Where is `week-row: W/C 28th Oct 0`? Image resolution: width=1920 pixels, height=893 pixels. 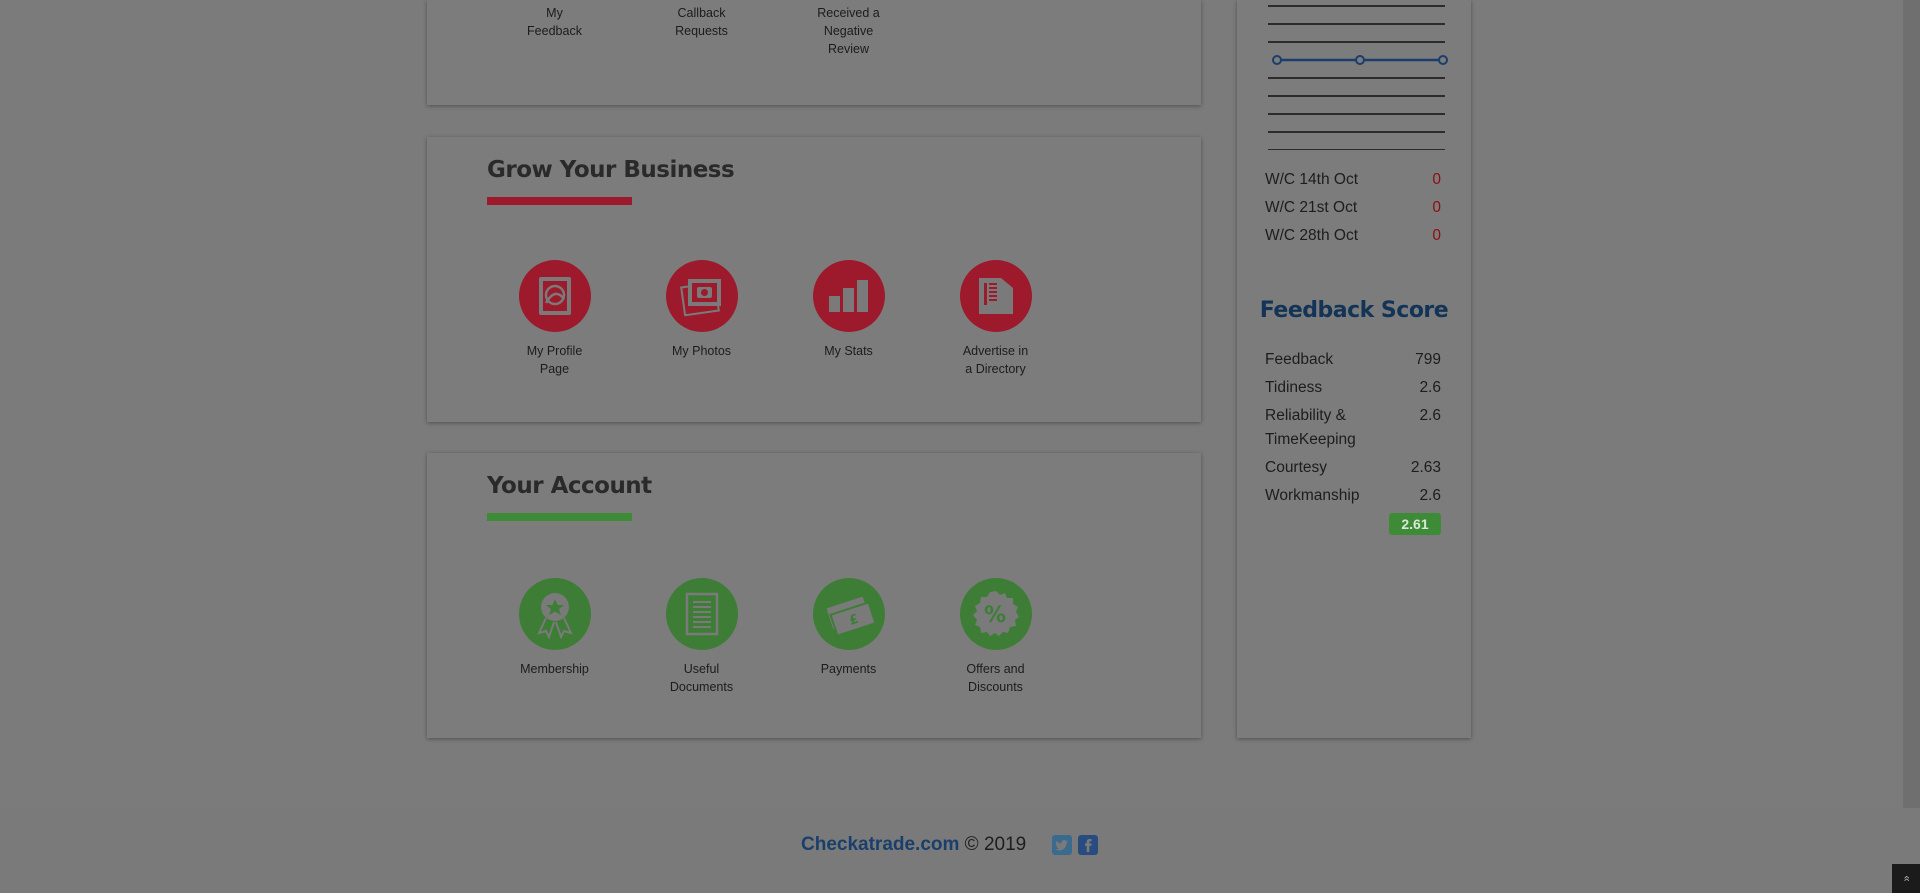 week-row: W/C 28th Oct 0 is located at coordinates (1353, 236).